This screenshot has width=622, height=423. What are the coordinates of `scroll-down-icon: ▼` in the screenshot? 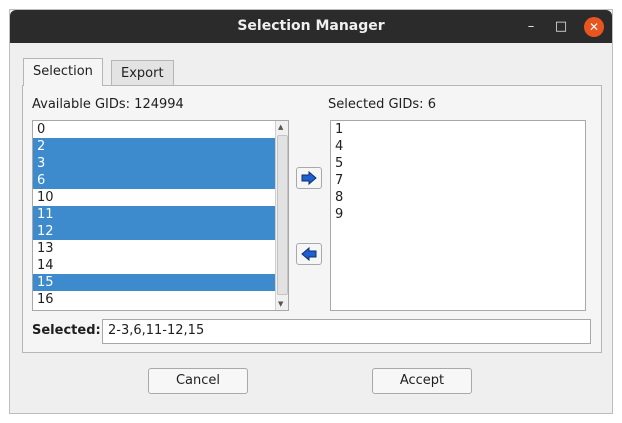 It's located at (280, 304).